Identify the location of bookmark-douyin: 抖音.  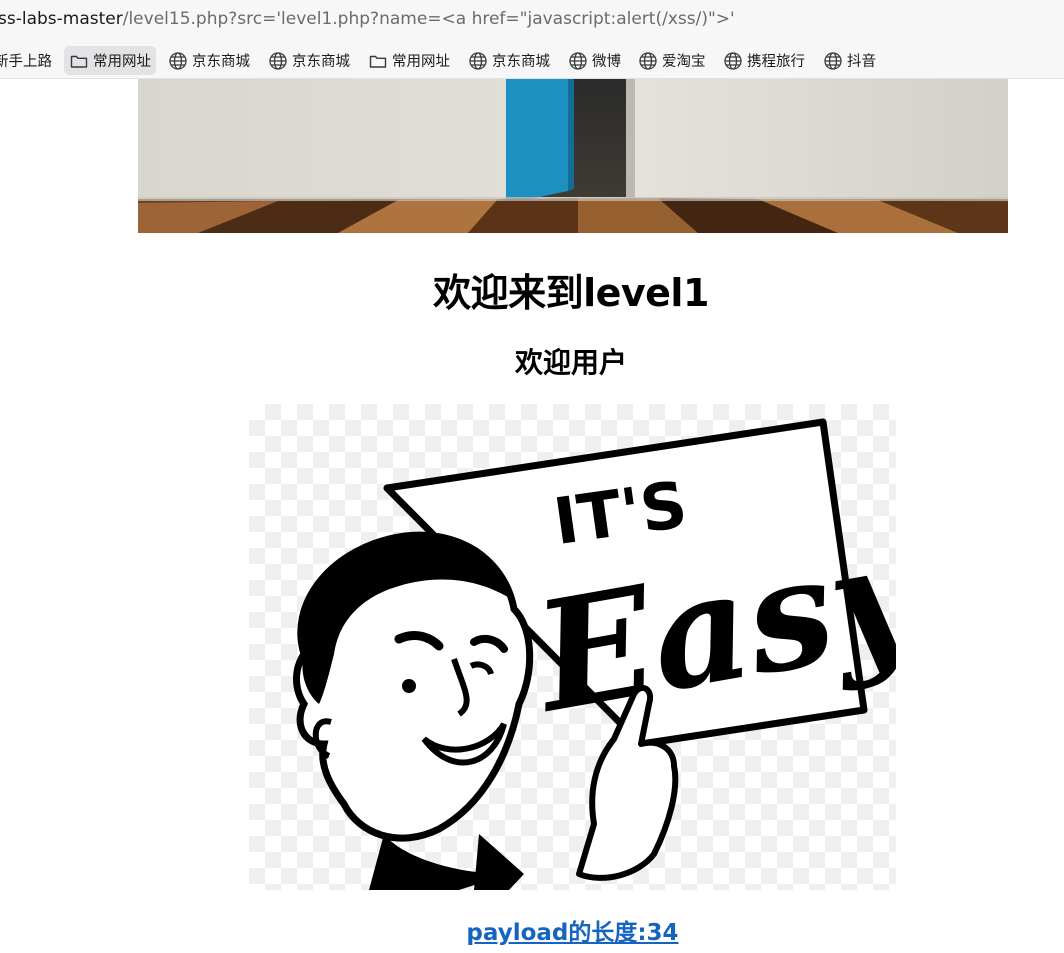
(849, 60).